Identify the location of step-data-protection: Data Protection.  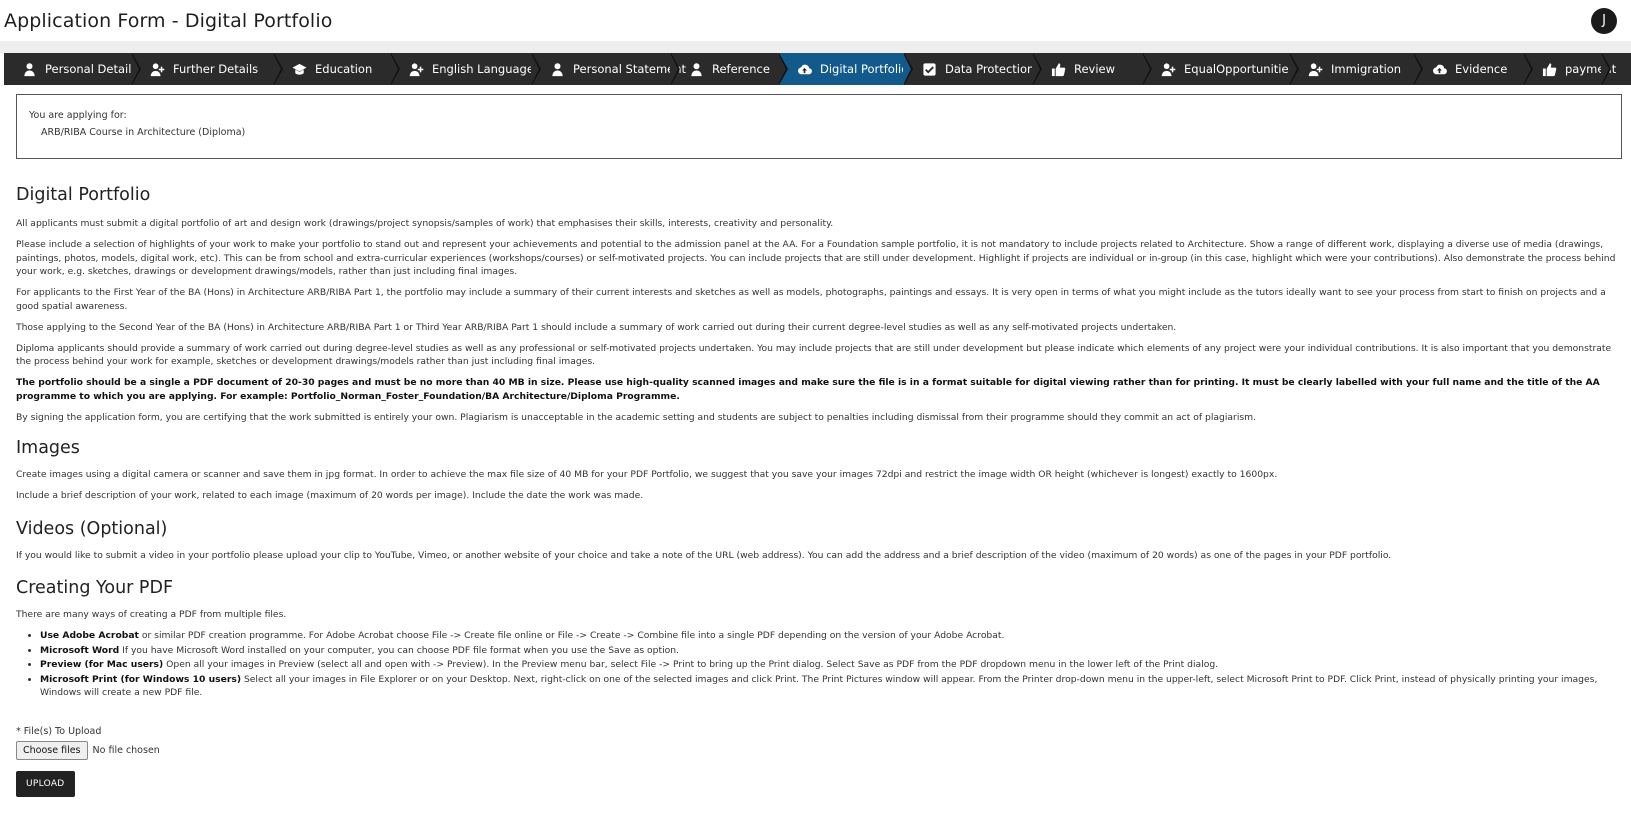
(973, 69).